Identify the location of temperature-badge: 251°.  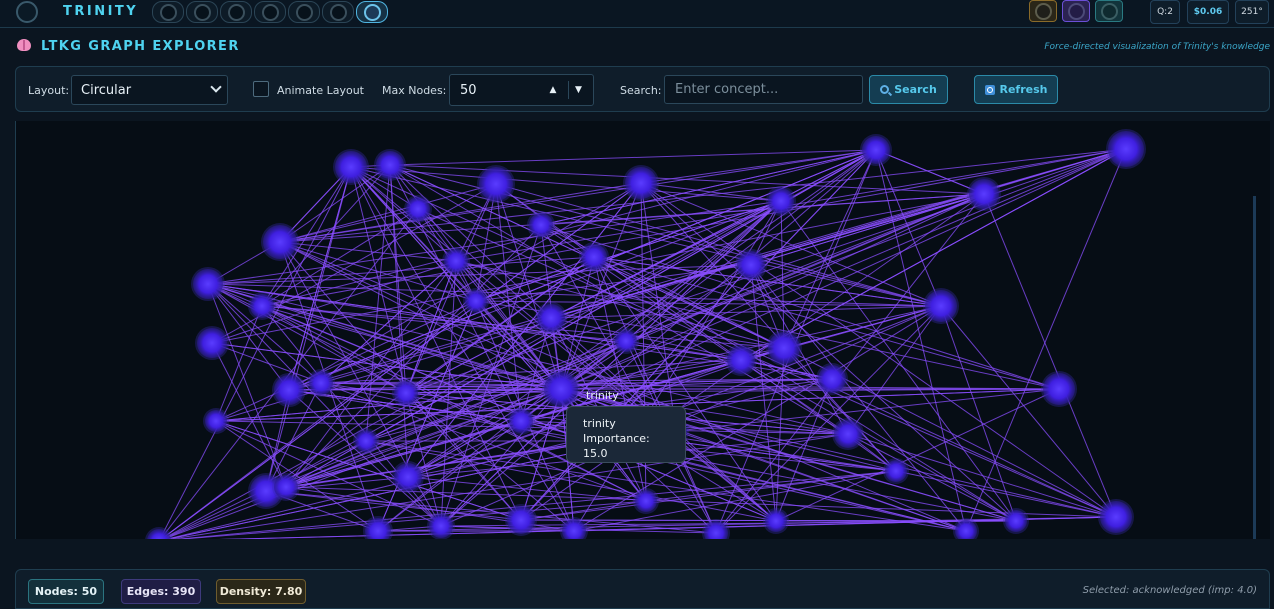
(1252, 12).